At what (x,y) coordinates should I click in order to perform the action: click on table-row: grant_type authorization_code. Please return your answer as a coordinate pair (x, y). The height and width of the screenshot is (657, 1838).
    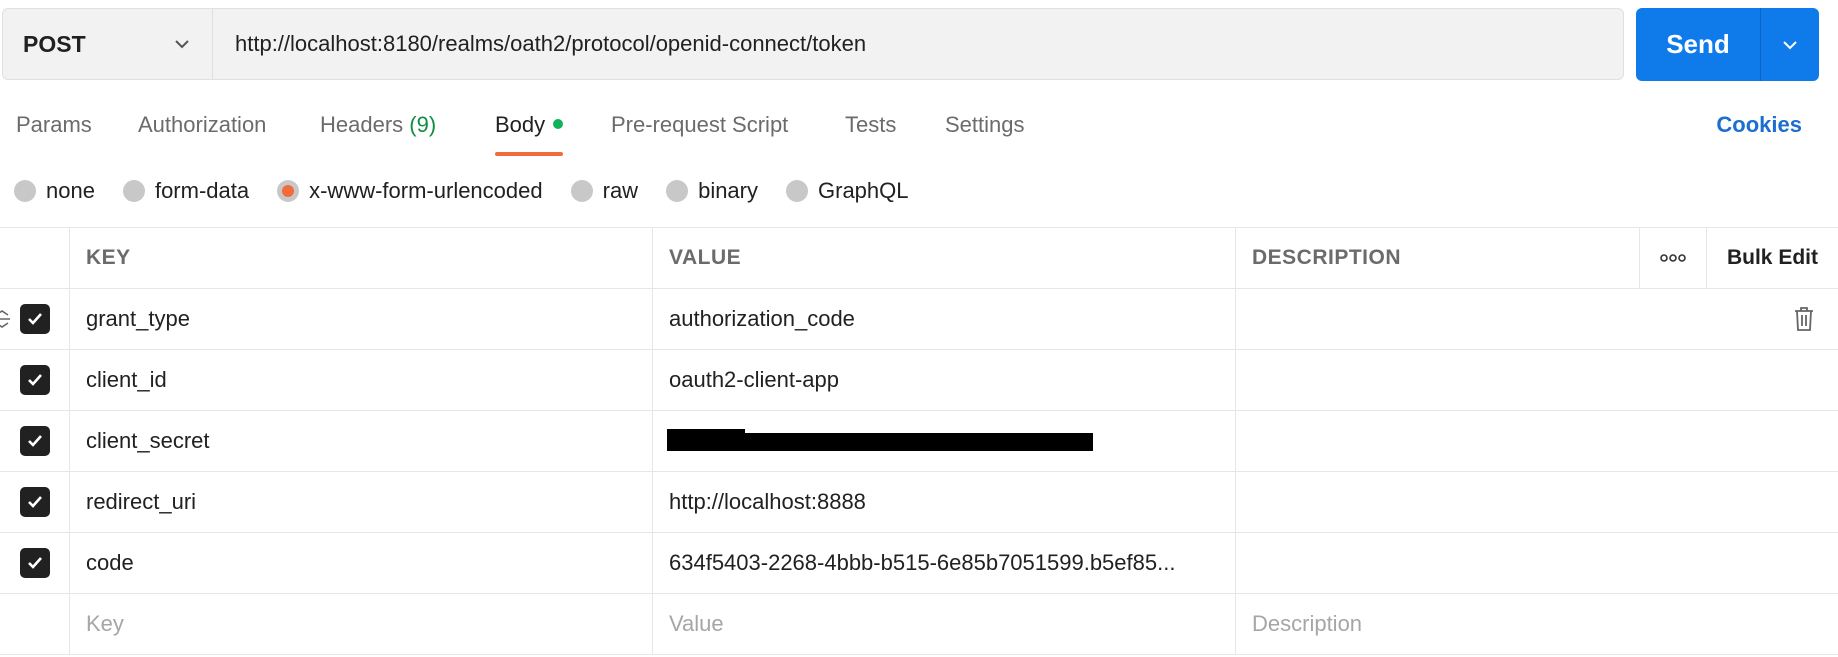
    Looking at the image, I should click on (919, 319).